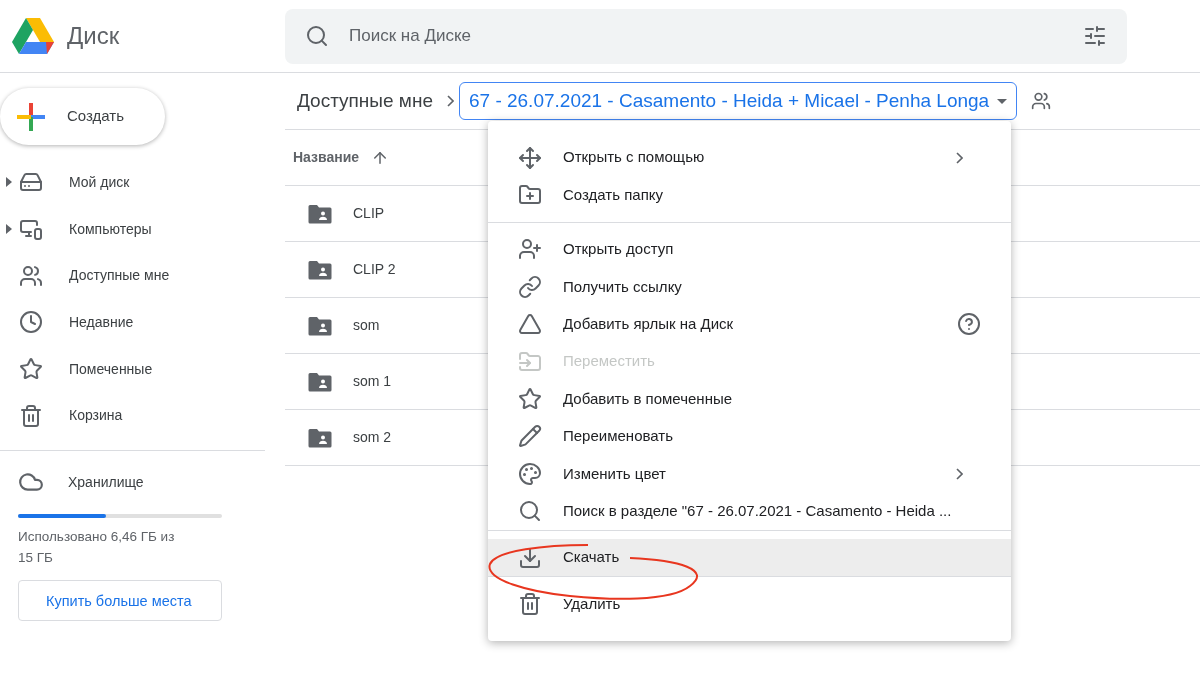 The image size is (1200, 685). I want to click on link-icon, so click(530, 286).